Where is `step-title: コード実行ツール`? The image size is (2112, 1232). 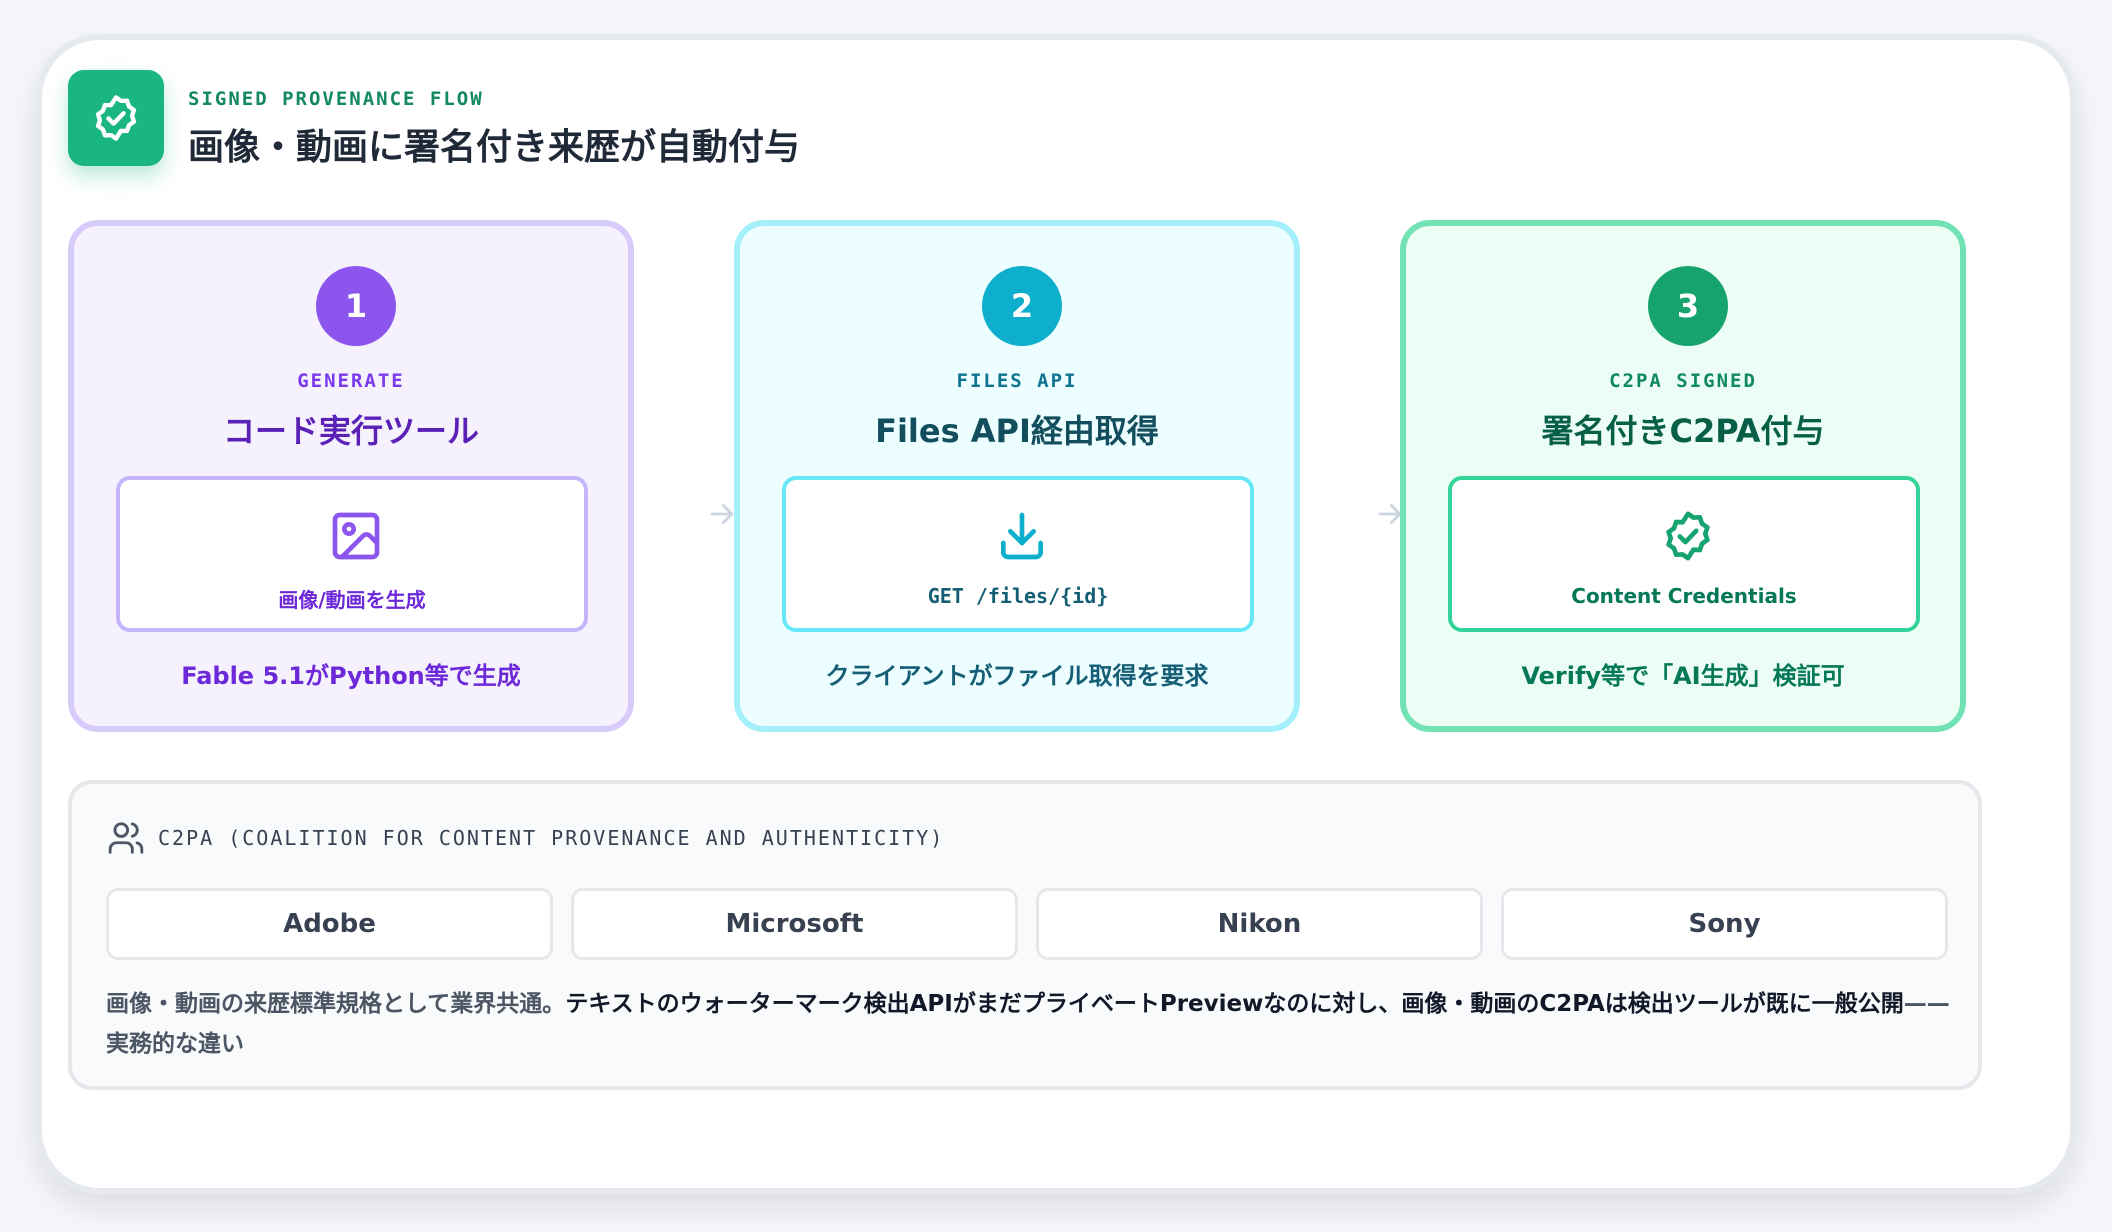 step-title: コード実行ツール is located at coordinates (350, 431).